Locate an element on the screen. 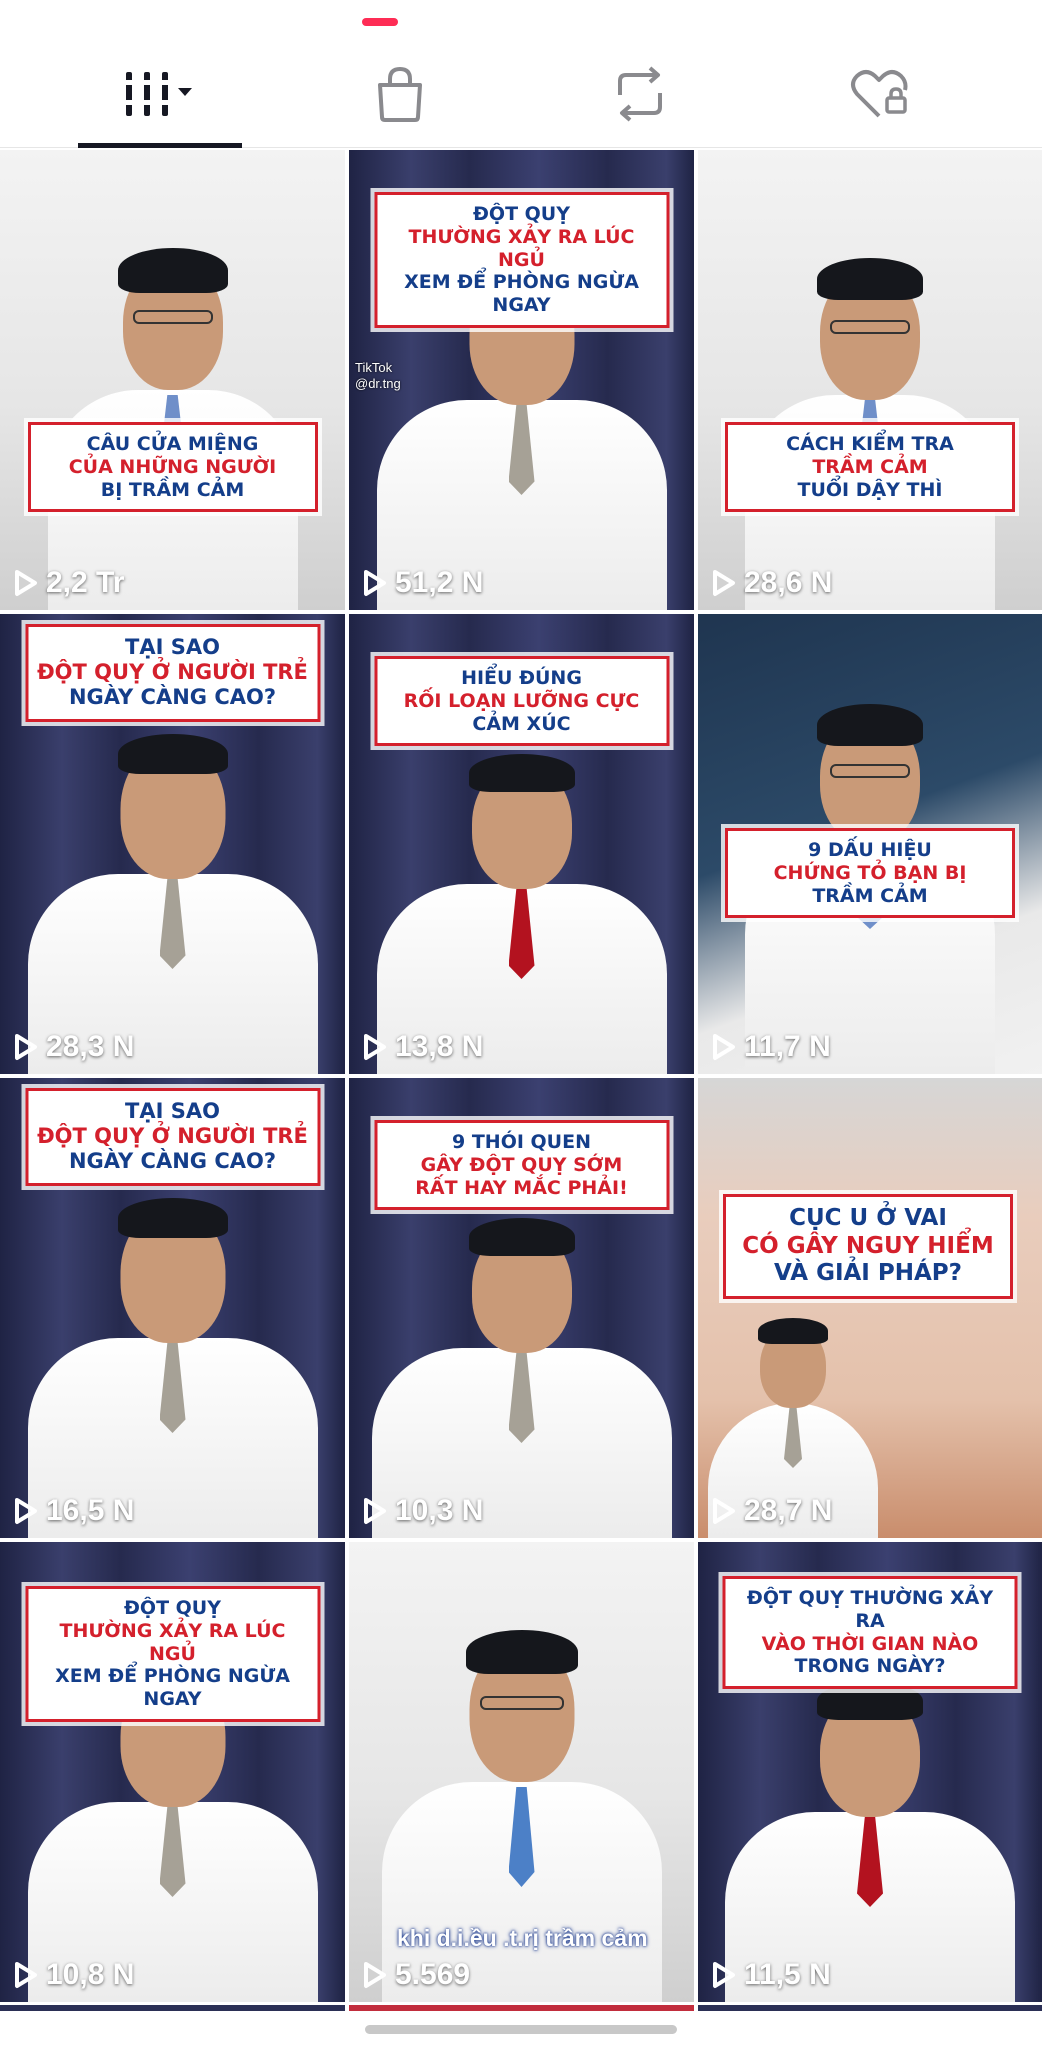 Image resolution: width=1042 pixels, height=2048 pixels. profile-header-remnant is located at coordinates (521, 20).